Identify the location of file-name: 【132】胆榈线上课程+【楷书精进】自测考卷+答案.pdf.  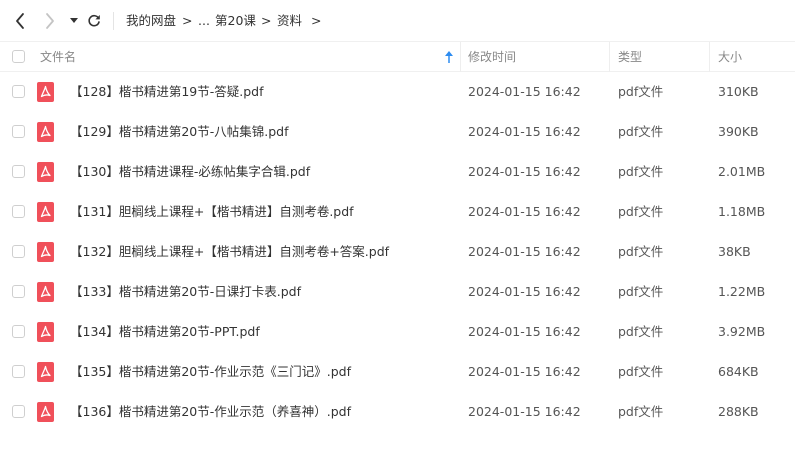
(229, 252).